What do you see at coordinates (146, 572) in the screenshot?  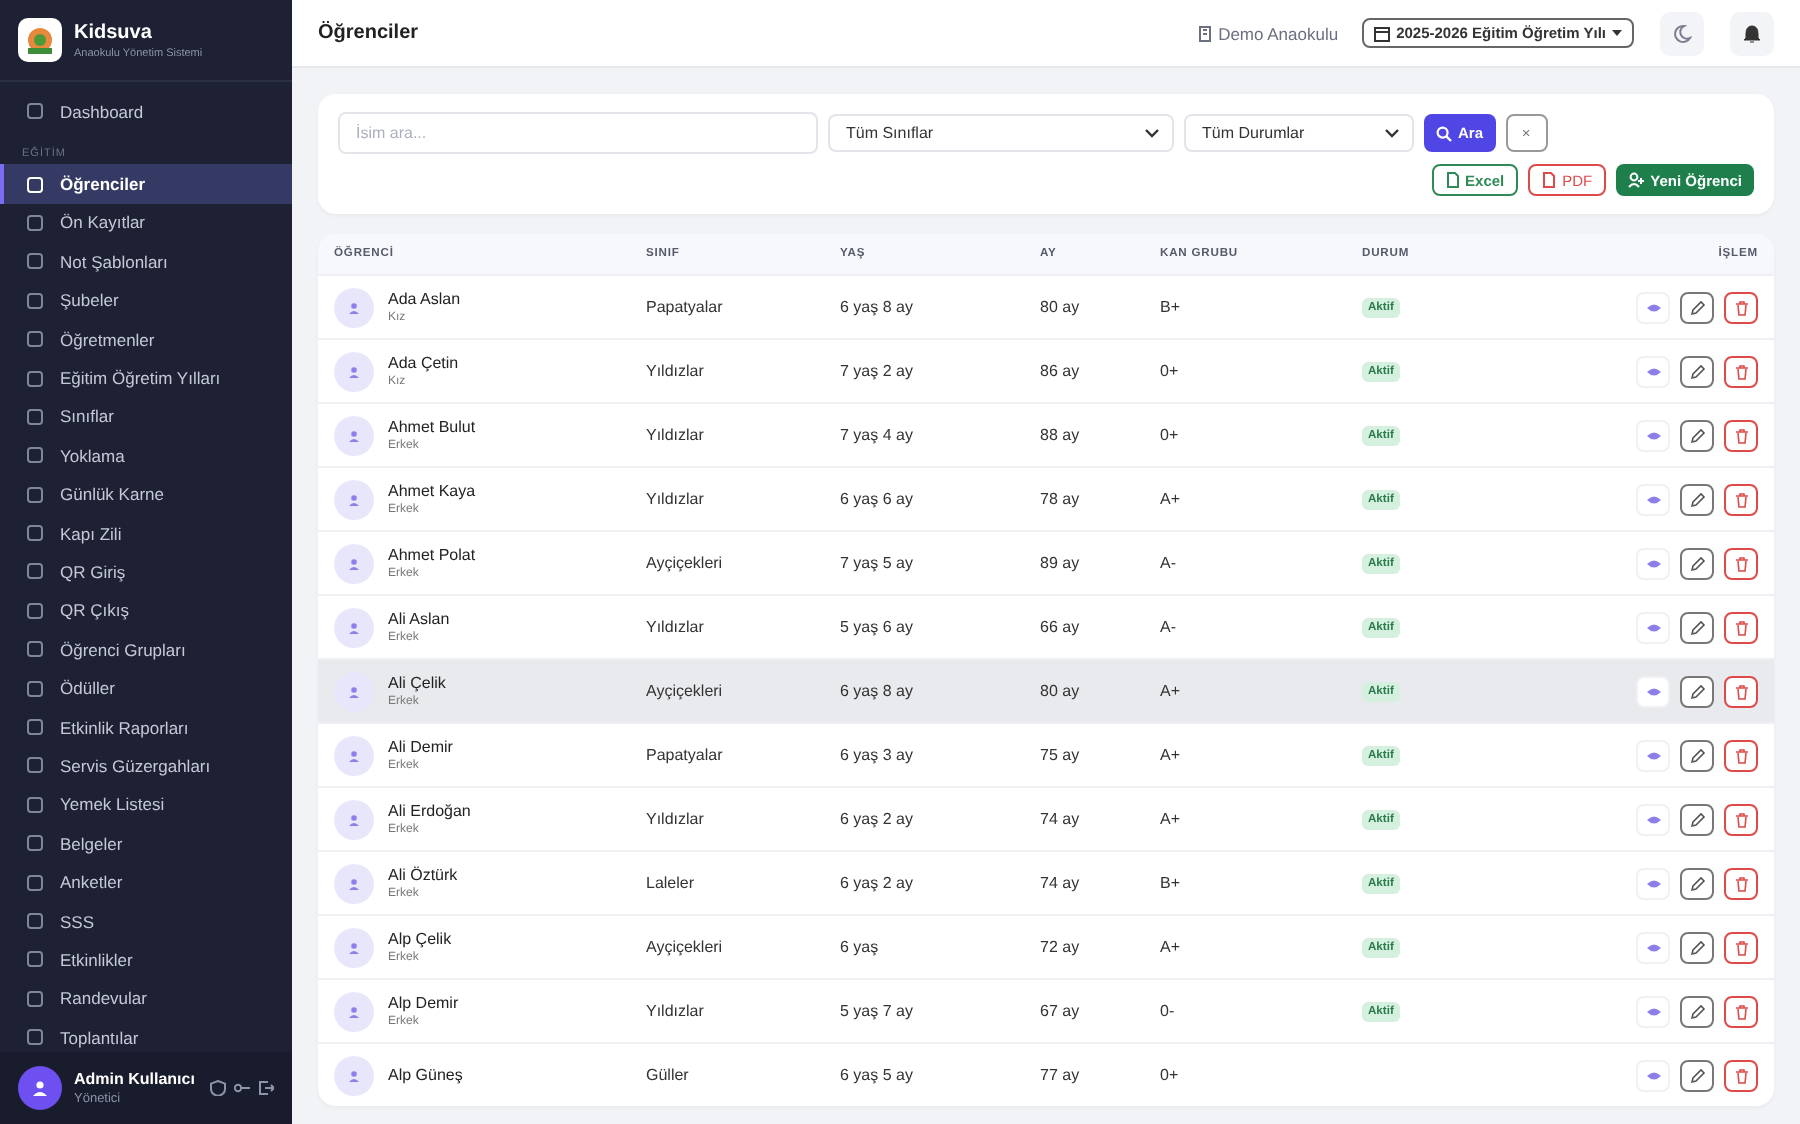 I see `sidebar-item: QR Giriş` at bounding box center [146, 572].